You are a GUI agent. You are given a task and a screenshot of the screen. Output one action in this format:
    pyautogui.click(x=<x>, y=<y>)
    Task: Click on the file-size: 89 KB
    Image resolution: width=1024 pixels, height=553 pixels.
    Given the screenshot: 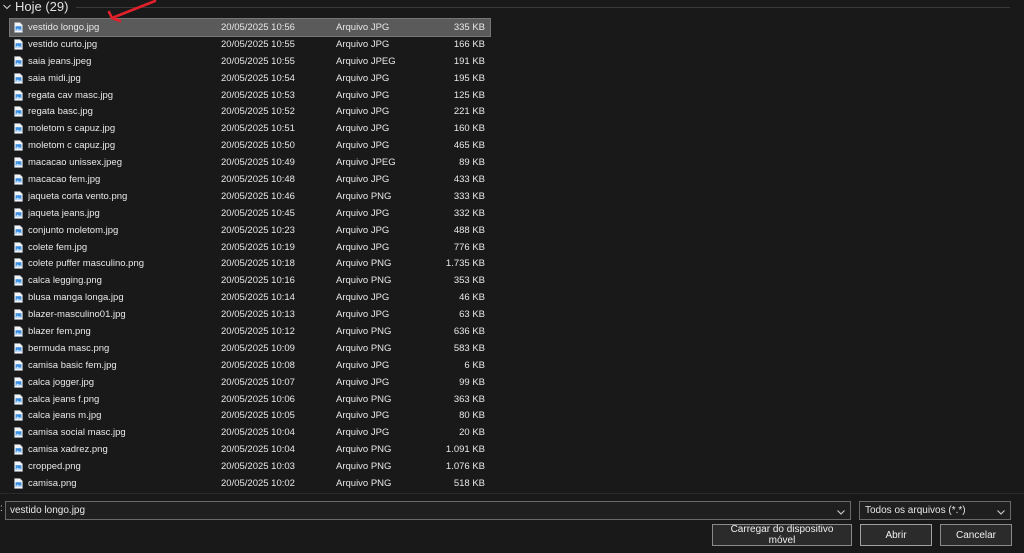 What is the action you would take?
    pyautogui.click(x=472, y=163)
    